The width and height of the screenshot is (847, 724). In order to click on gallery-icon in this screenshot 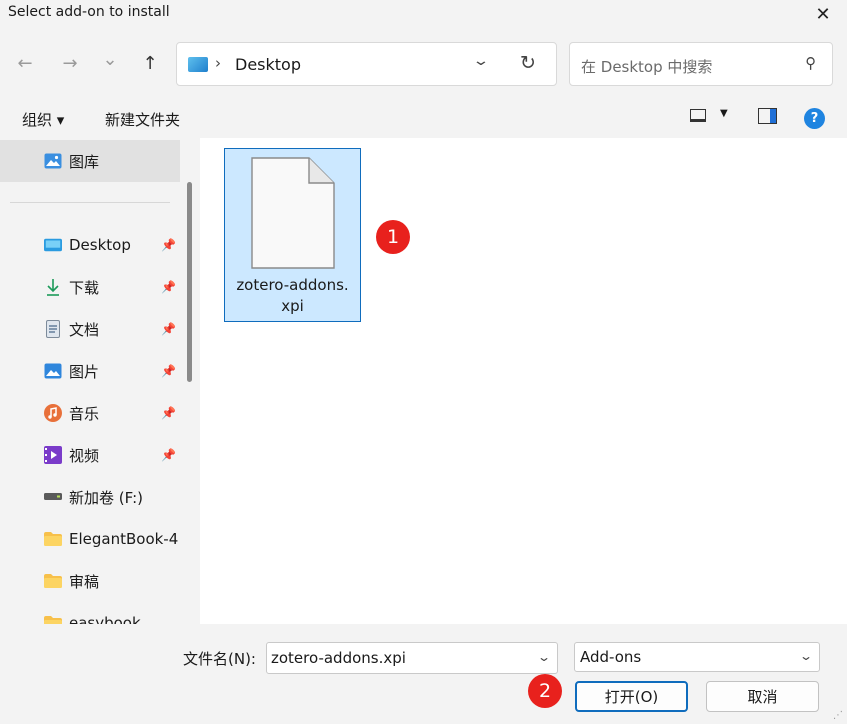, I will do `click(53, 161)`.